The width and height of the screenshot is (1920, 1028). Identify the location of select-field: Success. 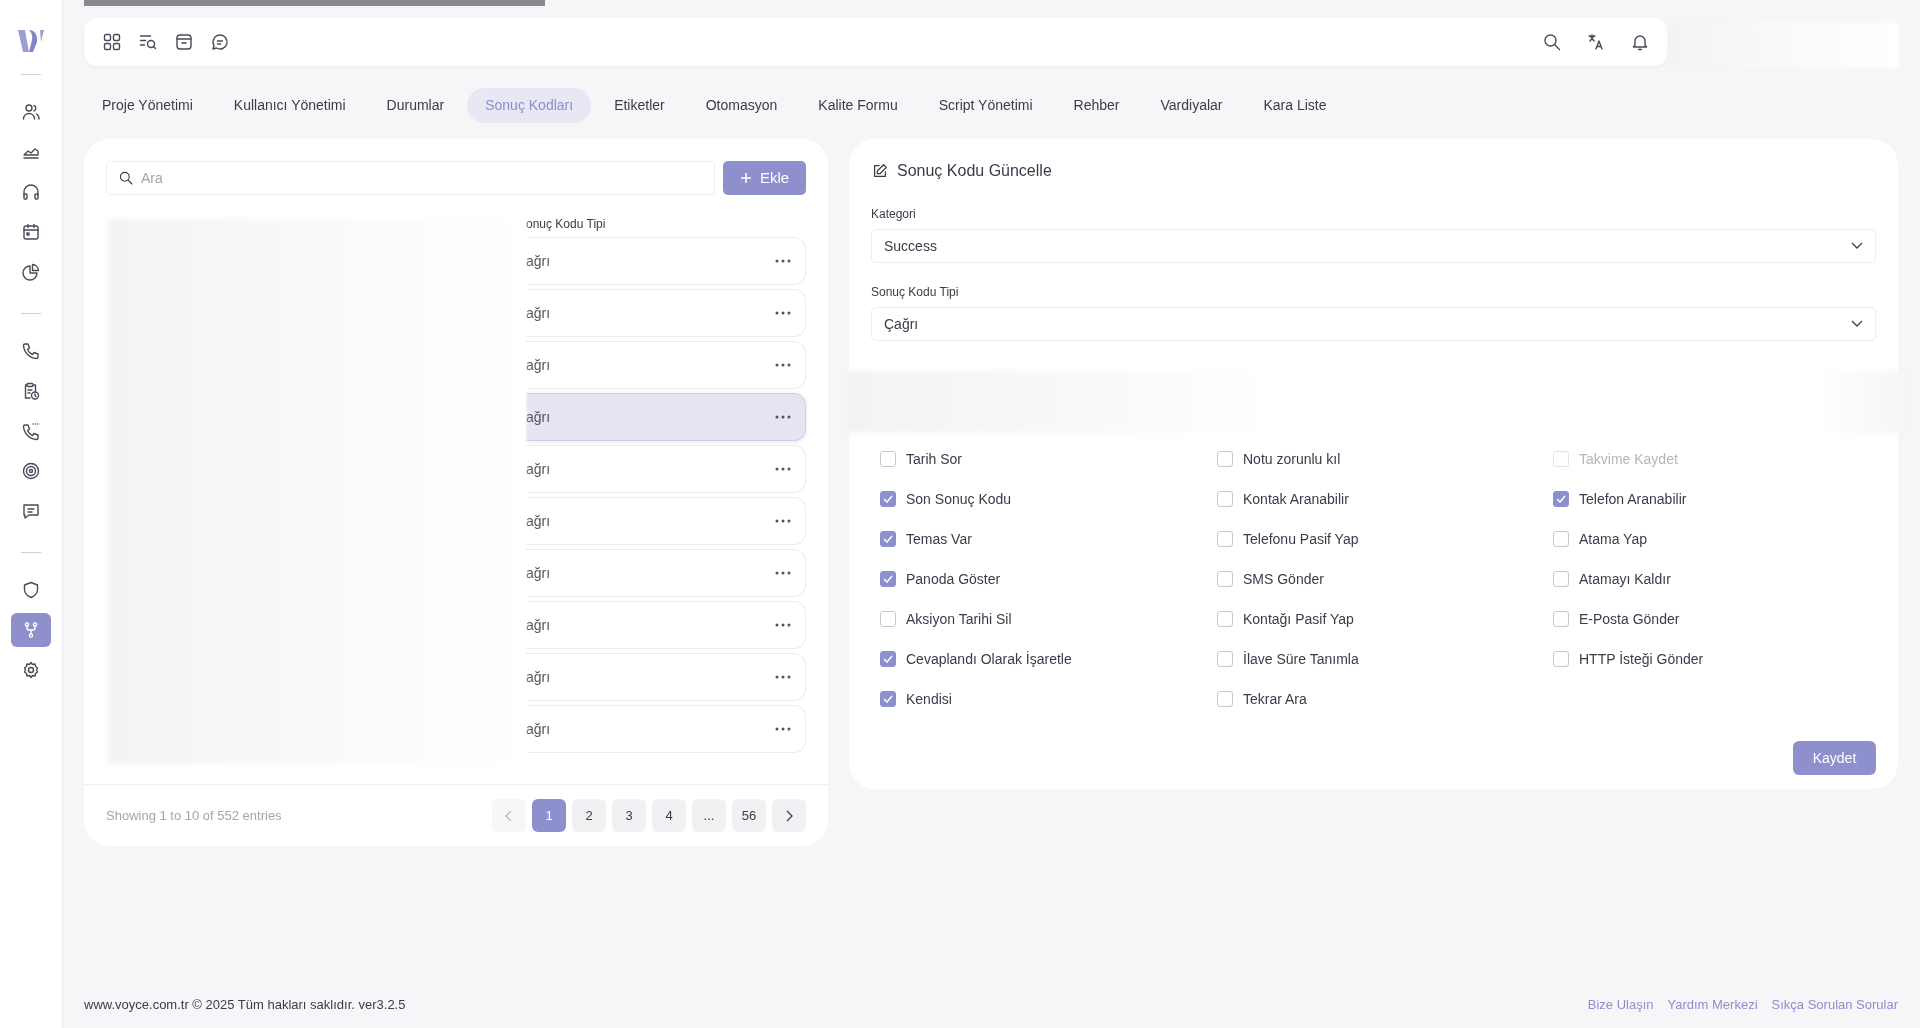
(1373, 246).